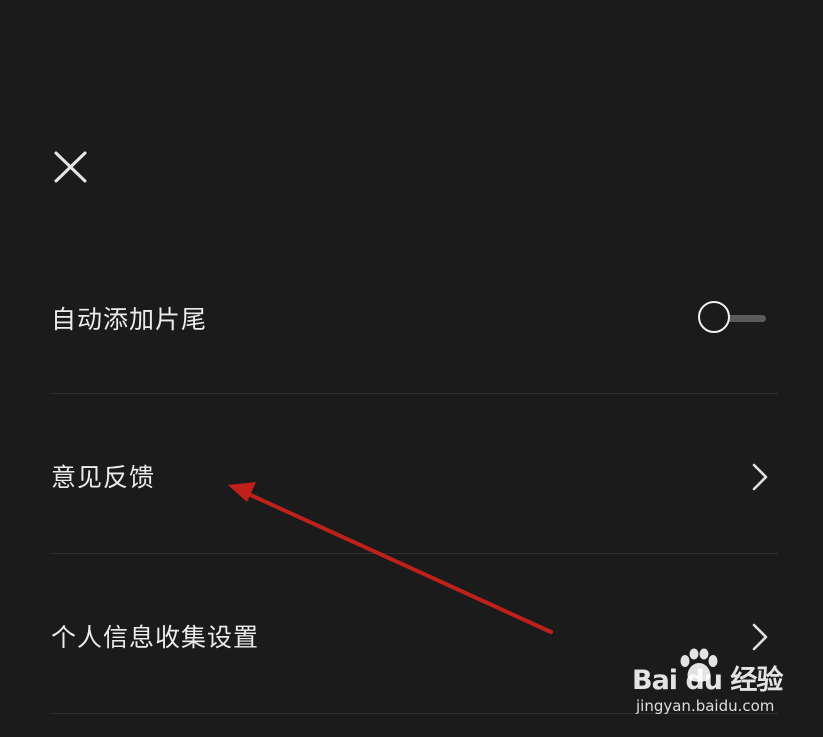  Describe the element at coordinates (414, 476) in the screenshot. I see `setting-row-feedback: 意见反馈` at that location.